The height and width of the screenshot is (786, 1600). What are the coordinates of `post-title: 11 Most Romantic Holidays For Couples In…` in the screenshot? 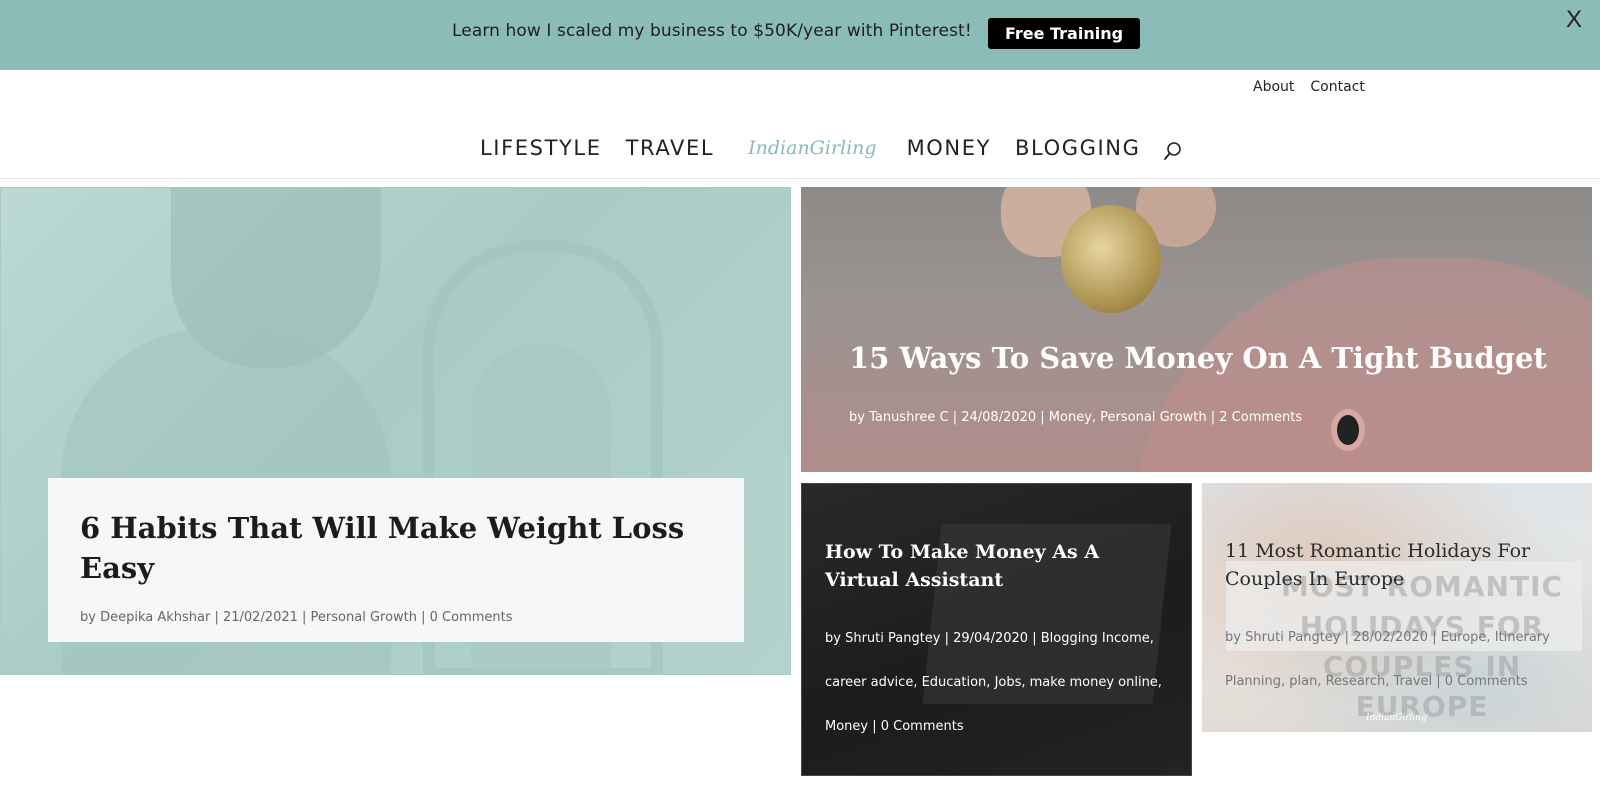 It's located at (1400, 565).